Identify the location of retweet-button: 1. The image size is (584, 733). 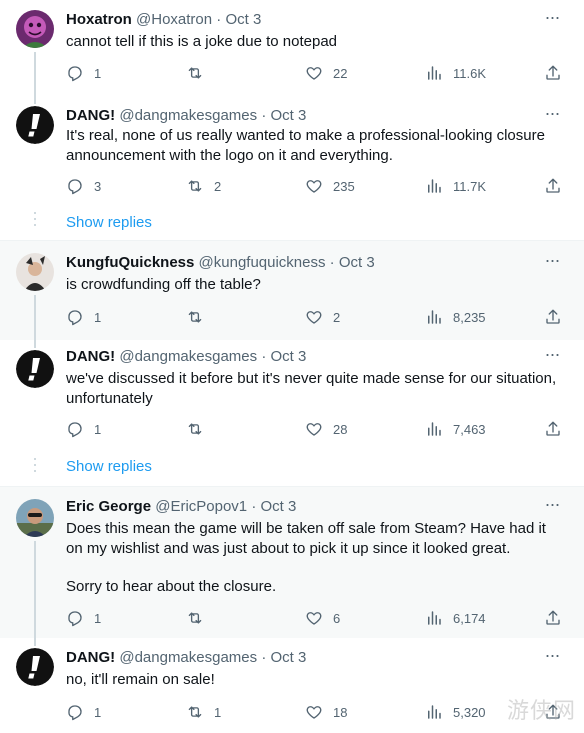
(203, 712).